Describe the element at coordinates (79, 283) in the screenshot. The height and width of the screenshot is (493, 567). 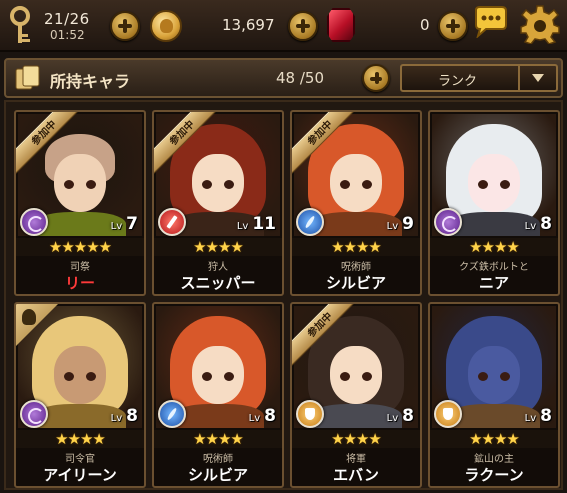
I see `character-name: リー` at that location.